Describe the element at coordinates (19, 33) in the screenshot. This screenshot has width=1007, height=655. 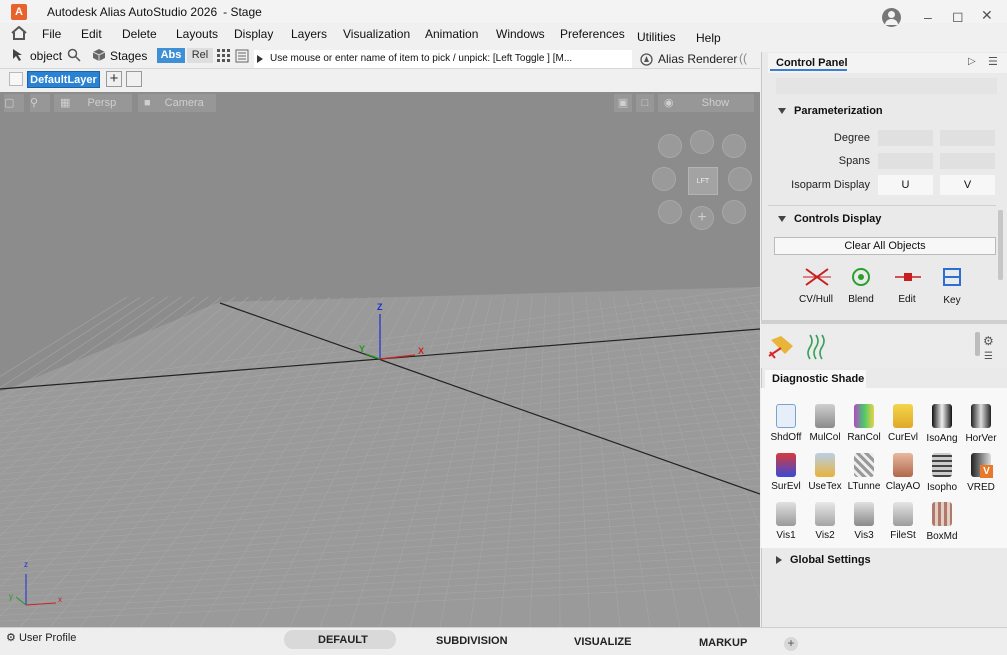
I see `home-icon` at that location.